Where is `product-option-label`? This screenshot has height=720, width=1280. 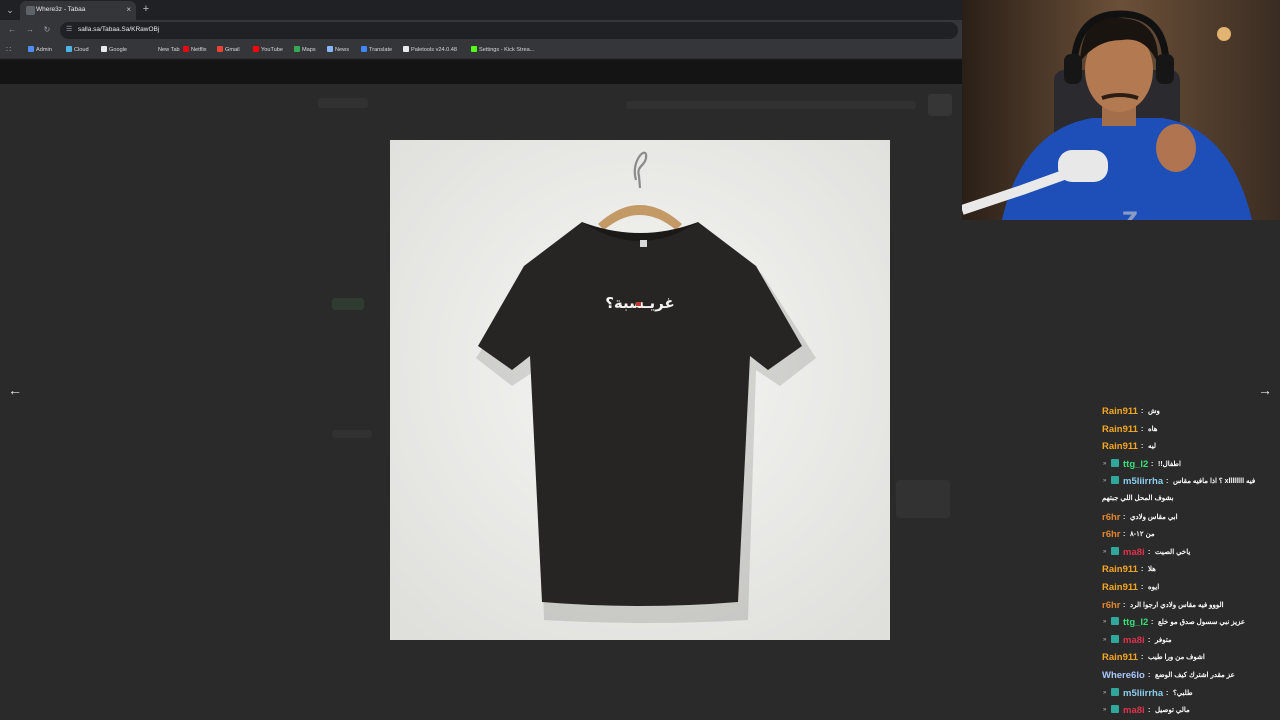
product-option-label is located at coordinates (352, 434).